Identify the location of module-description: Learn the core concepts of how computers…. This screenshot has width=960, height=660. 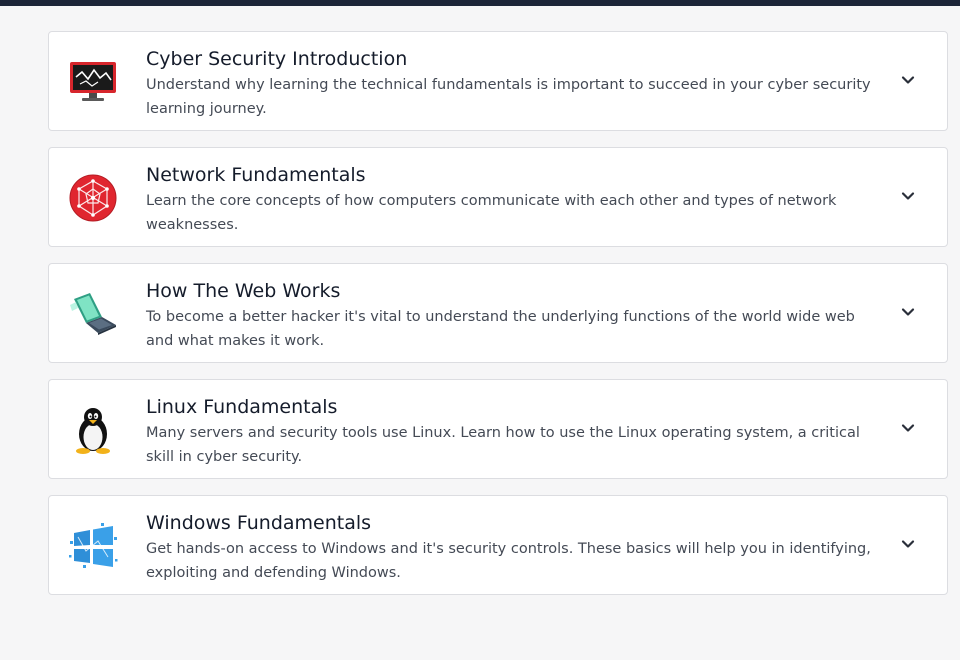
(491, 213).